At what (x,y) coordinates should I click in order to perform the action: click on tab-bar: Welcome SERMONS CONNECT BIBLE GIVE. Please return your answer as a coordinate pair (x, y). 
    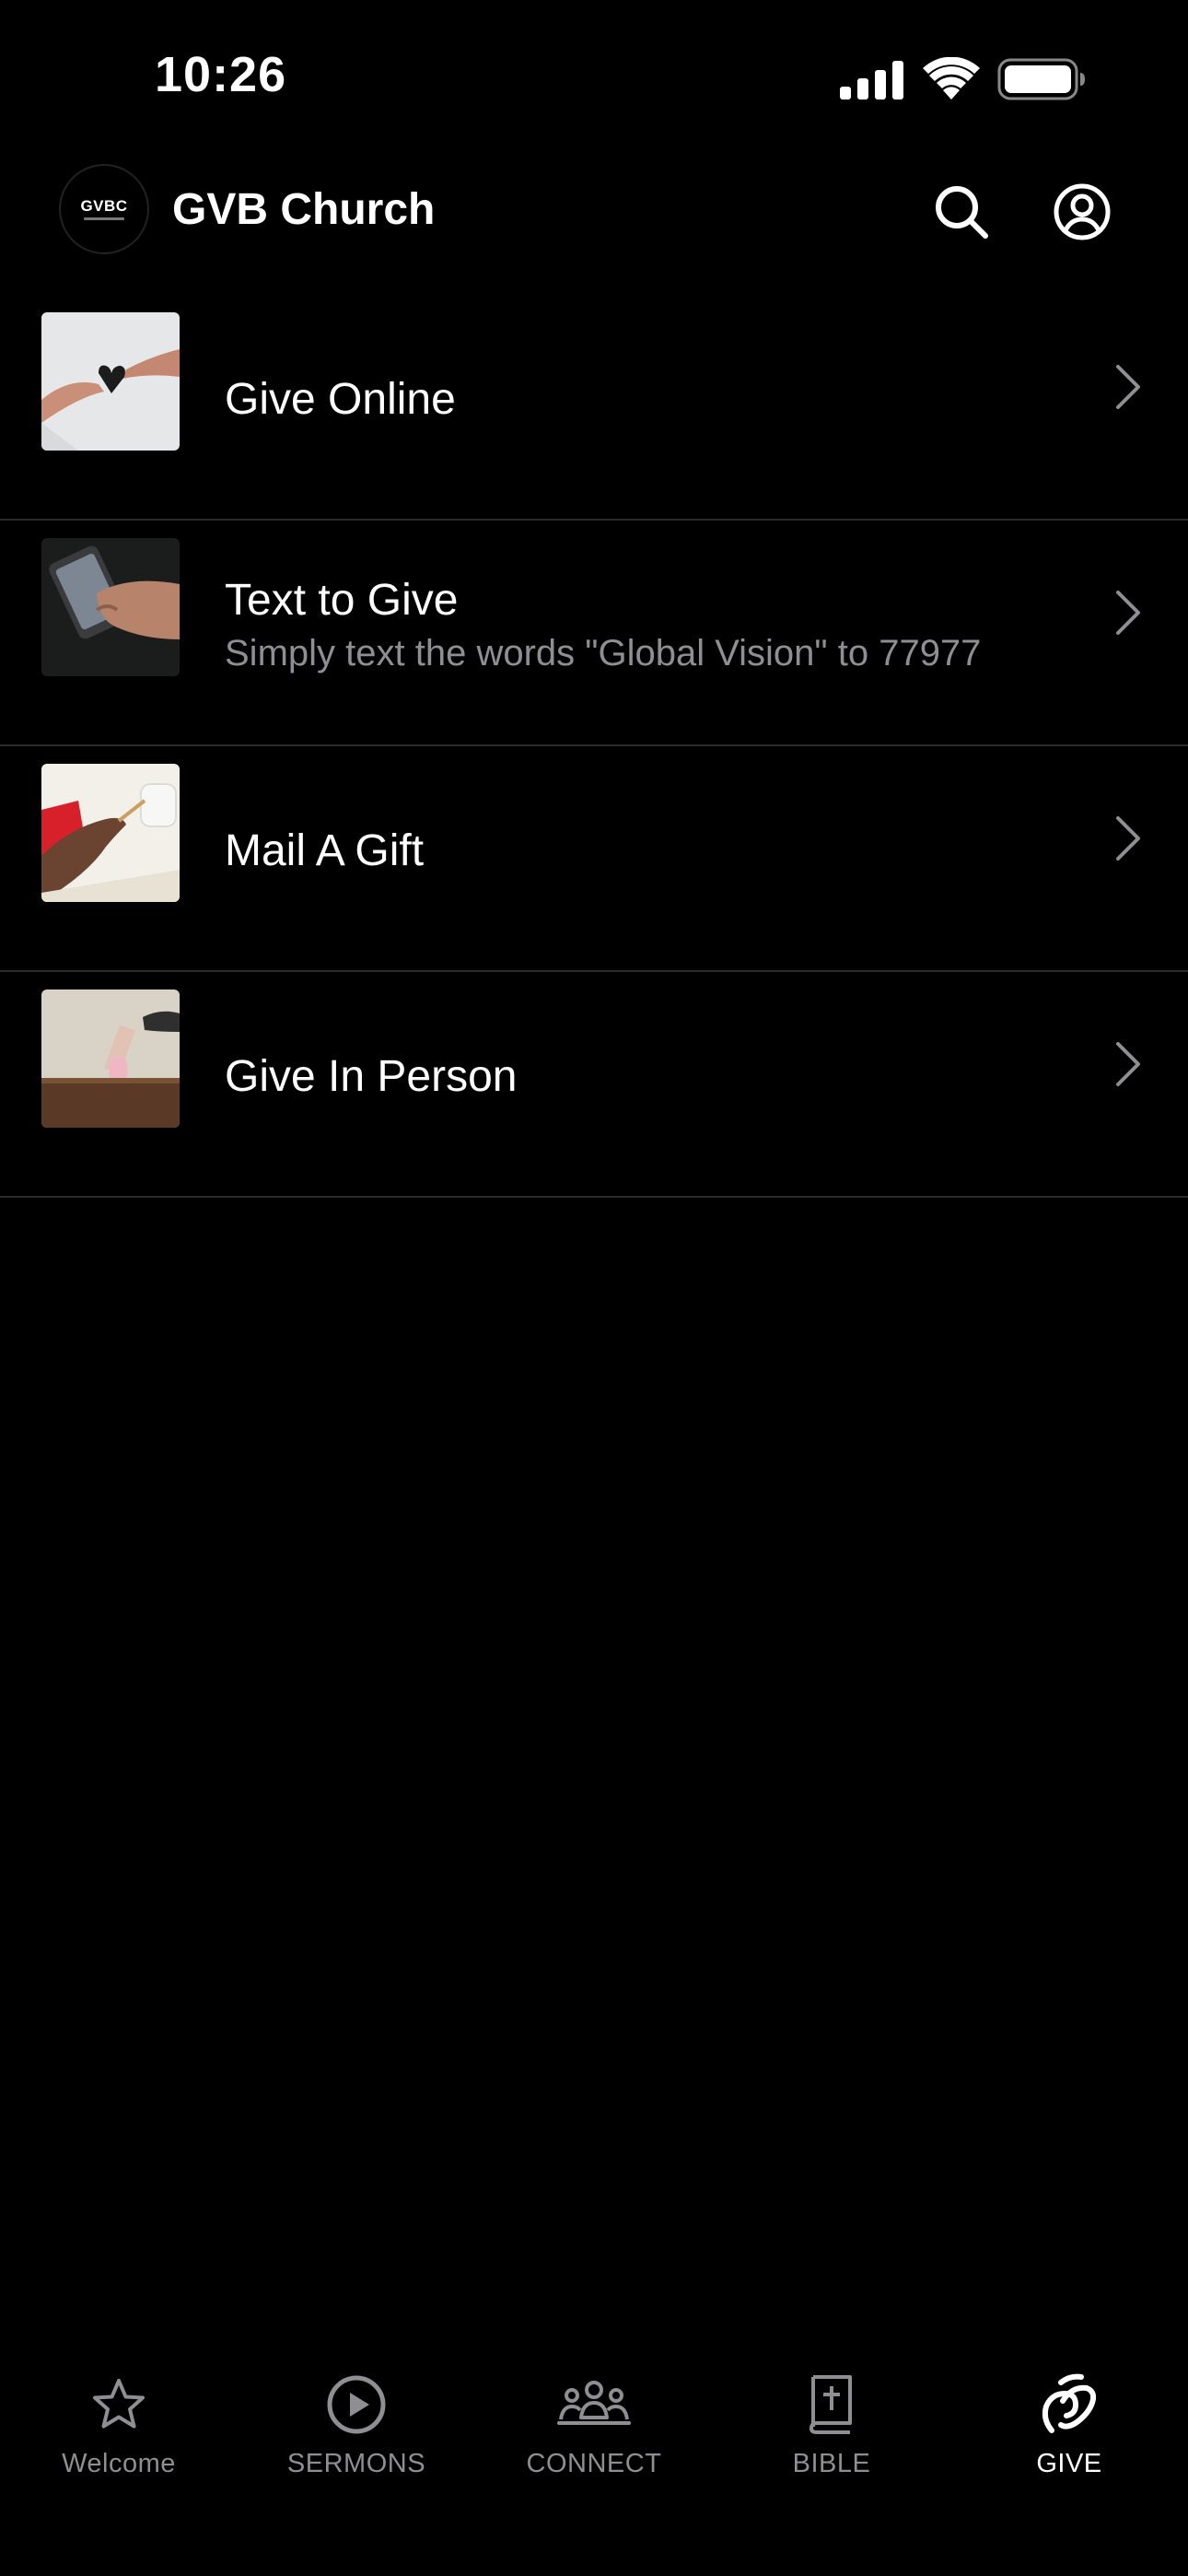
    Looking at the image, I should click on (594, 2458).